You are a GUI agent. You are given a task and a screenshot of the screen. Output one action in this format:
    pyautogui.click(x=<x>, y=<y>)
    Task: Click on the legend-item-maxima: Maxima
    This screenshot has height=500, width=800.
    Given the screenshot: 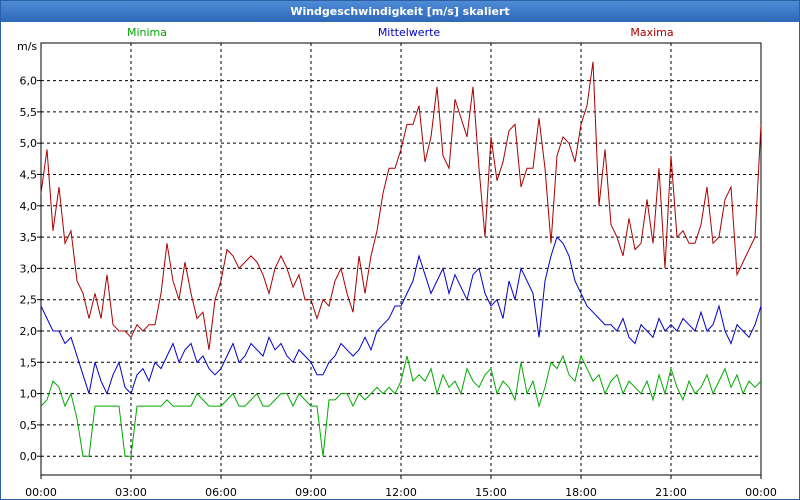 What is the action you would take?
    pyautogui.click(x=651, y=32)
    